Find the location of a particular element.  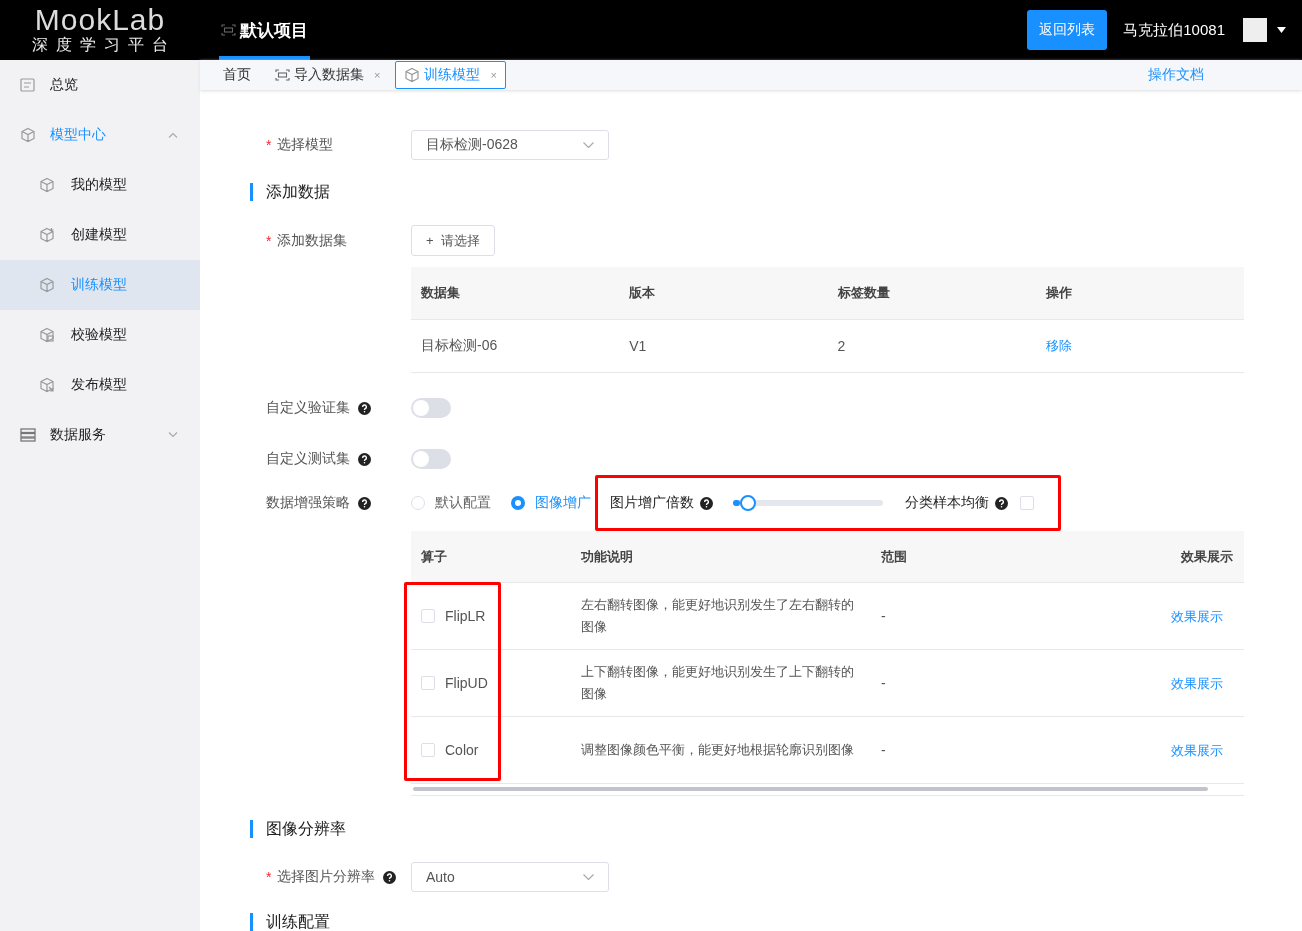

page-tab: 首页 is located at coordinates (237, 75).